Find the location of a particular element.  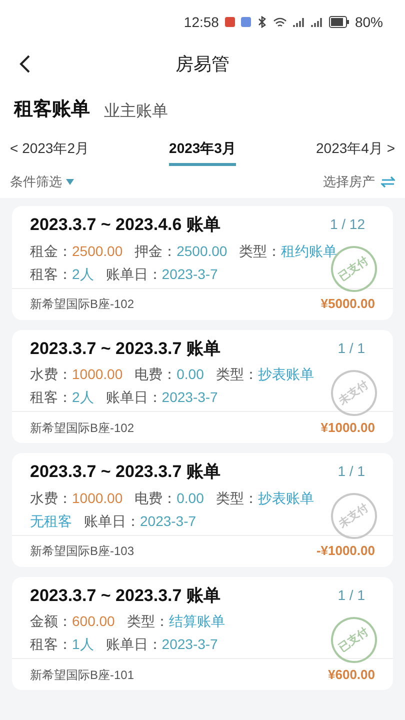

bill-total: ¥5000.00 is located at coordinates (347, 304).